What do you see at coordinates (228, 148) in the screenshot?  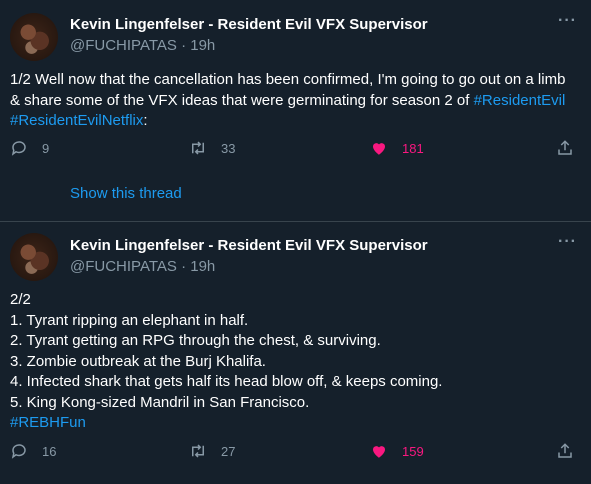 I see `retweet-count: 33` at bounding box center [228, 148].